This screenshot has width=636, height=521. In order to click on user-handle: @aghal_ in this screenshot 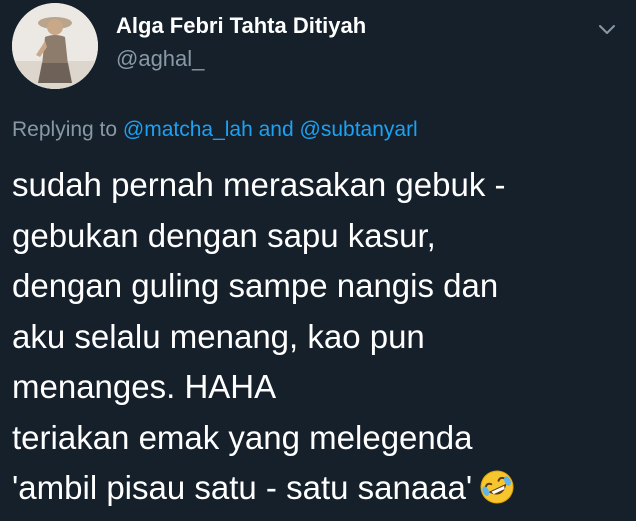, I will do `click(160, 59)`.